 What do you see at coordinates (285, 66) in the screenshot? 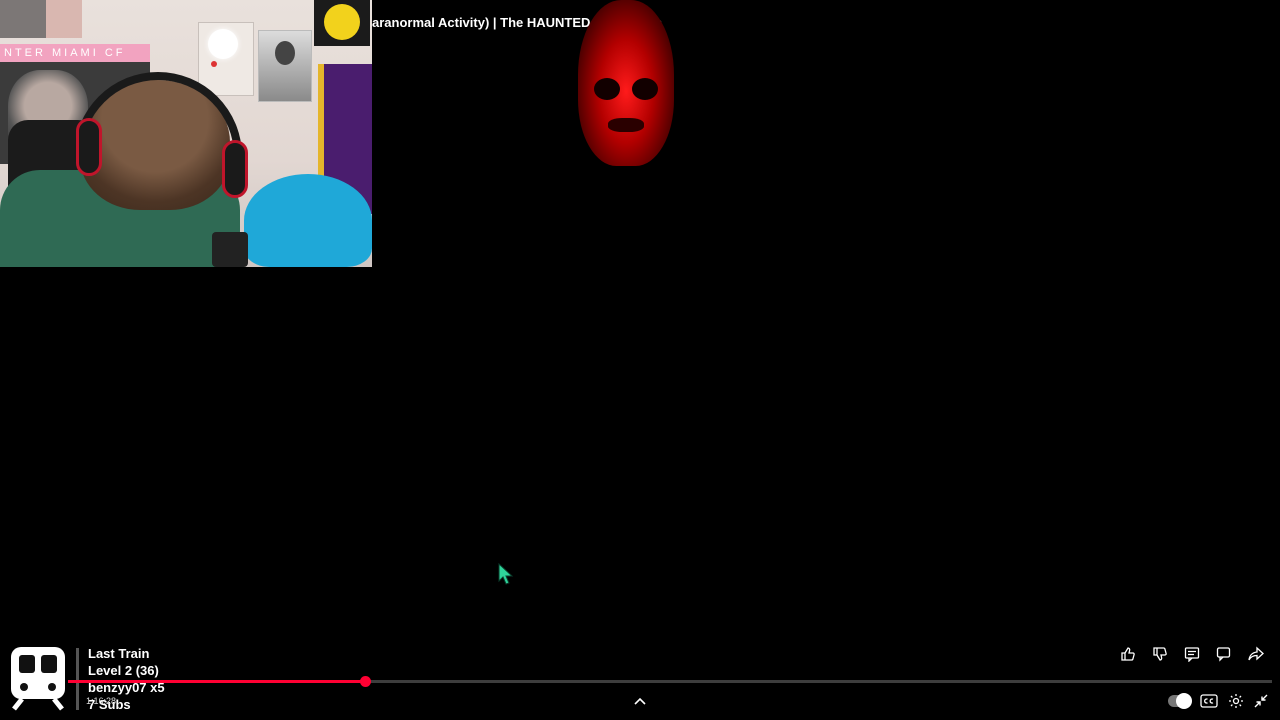
I see `portrait-poster` at bounding box center [285, 66].